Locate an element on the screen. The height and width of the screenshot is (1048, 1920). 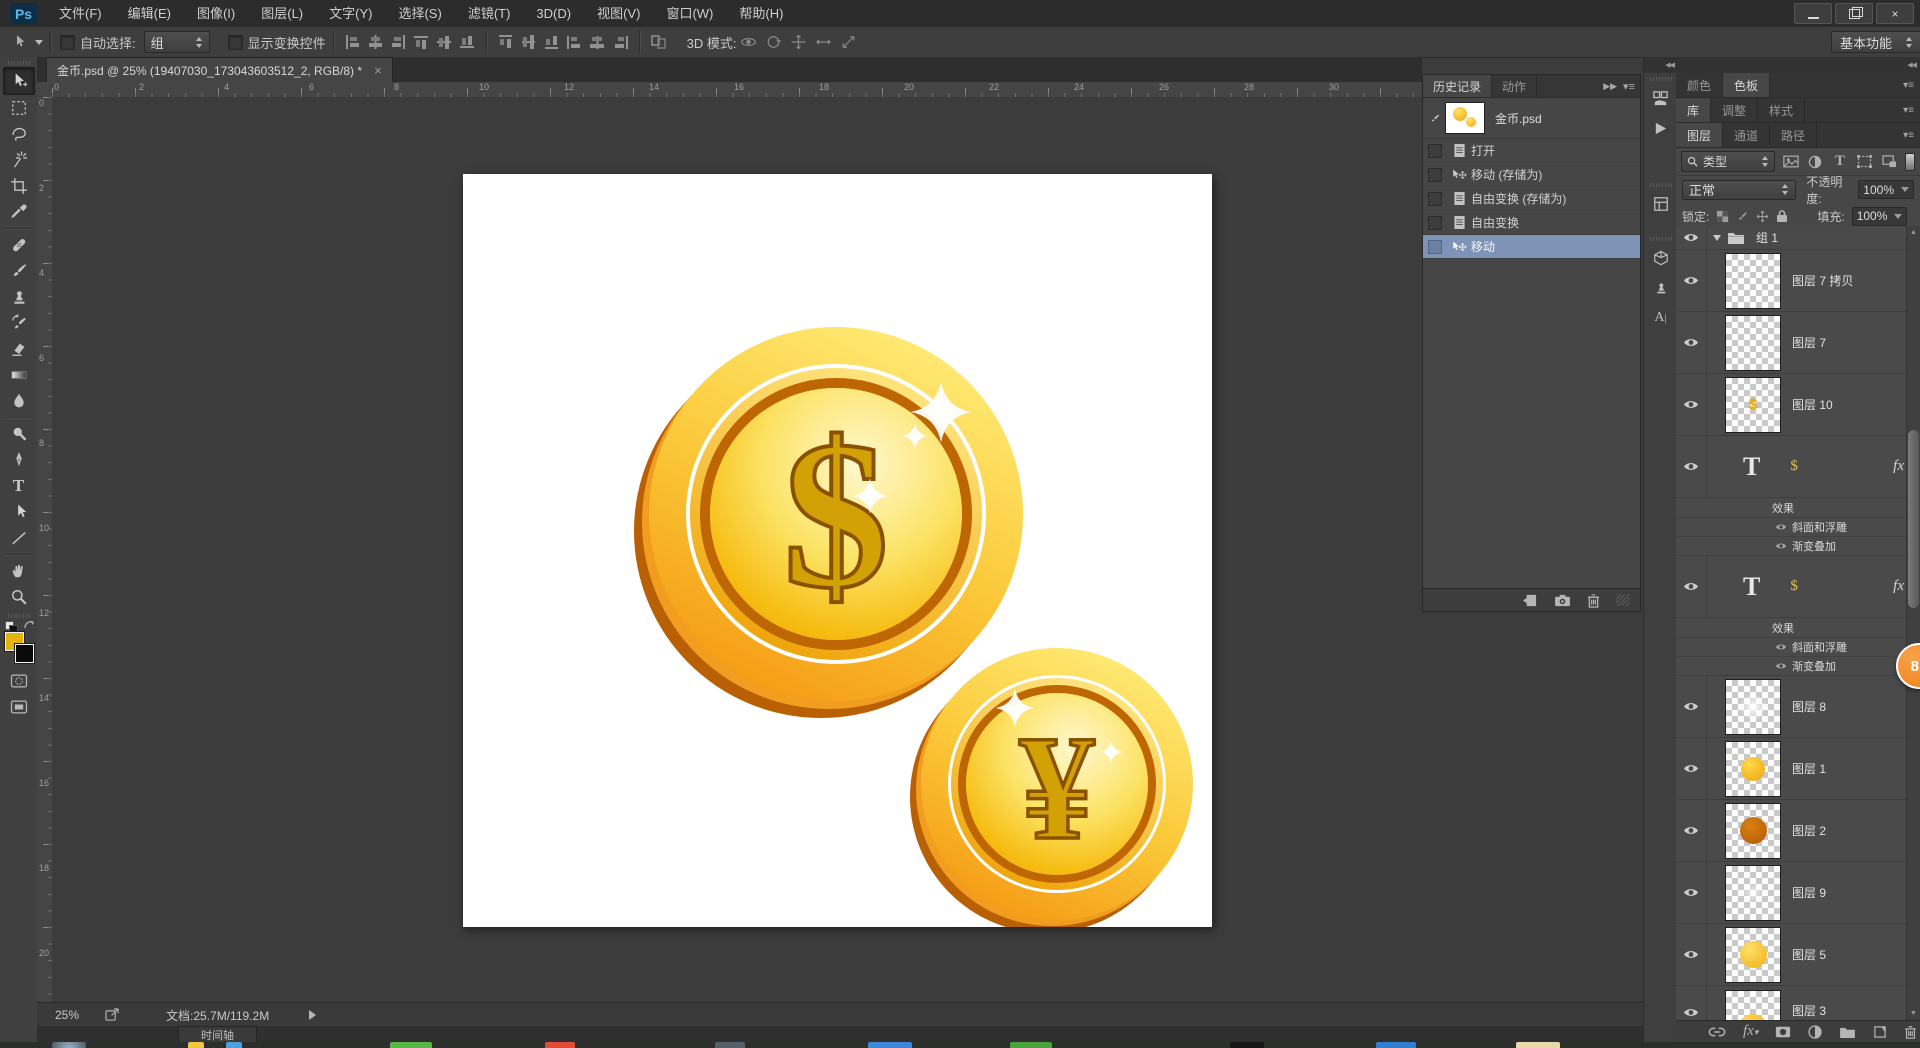
eraser-tool is located at coordinates (19, 349).